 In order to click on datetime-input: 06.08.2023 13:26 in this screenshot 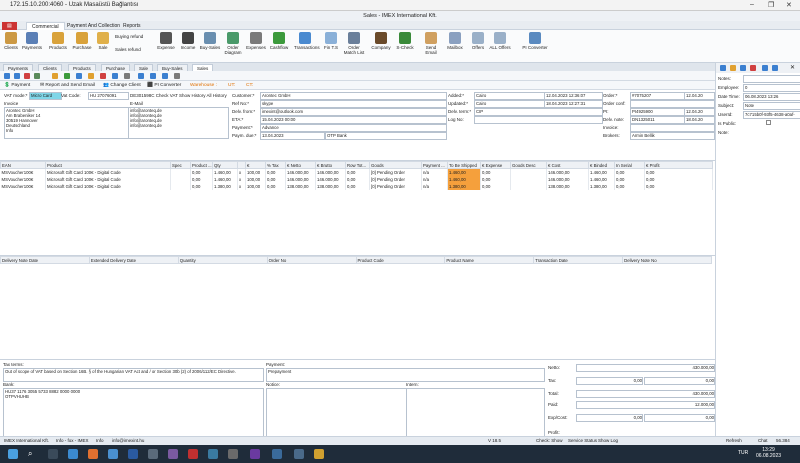, I will do `click(771, 97)`.